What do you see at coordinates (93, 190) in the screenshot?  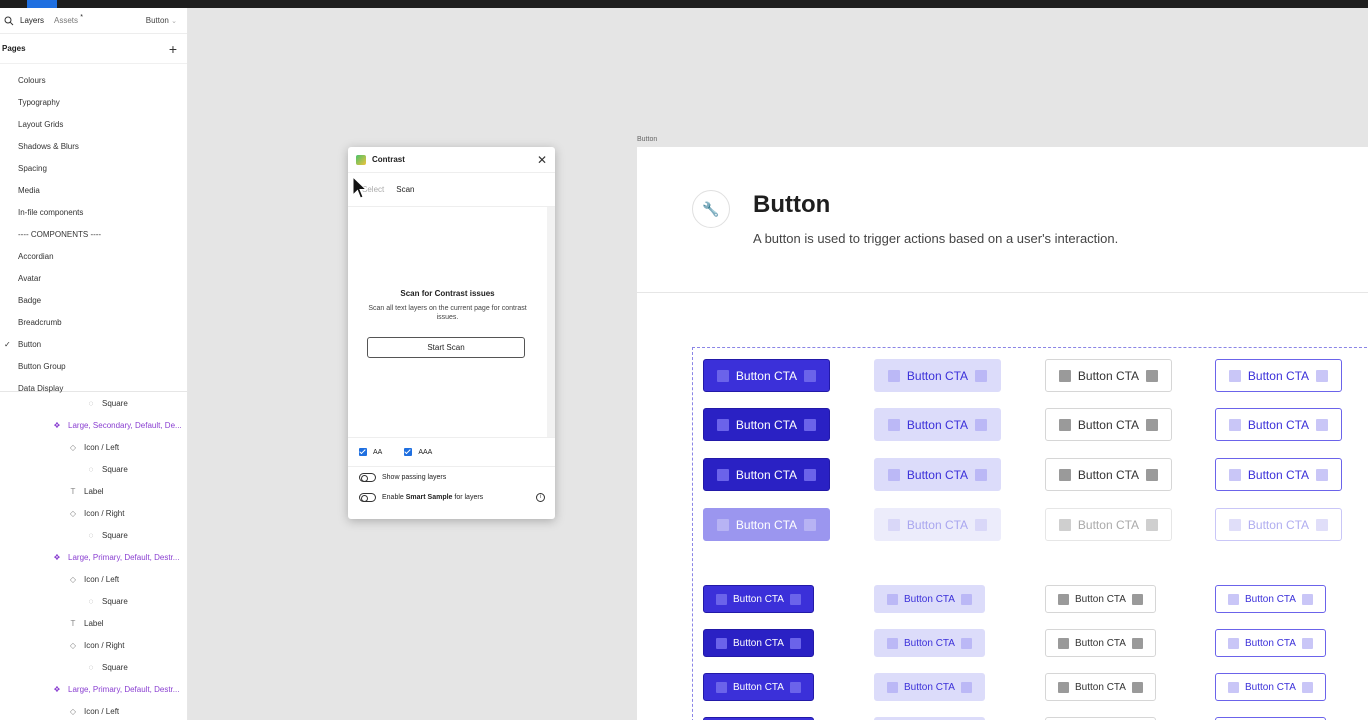 I see `page-item: Media` at bounding box center [93, 190].